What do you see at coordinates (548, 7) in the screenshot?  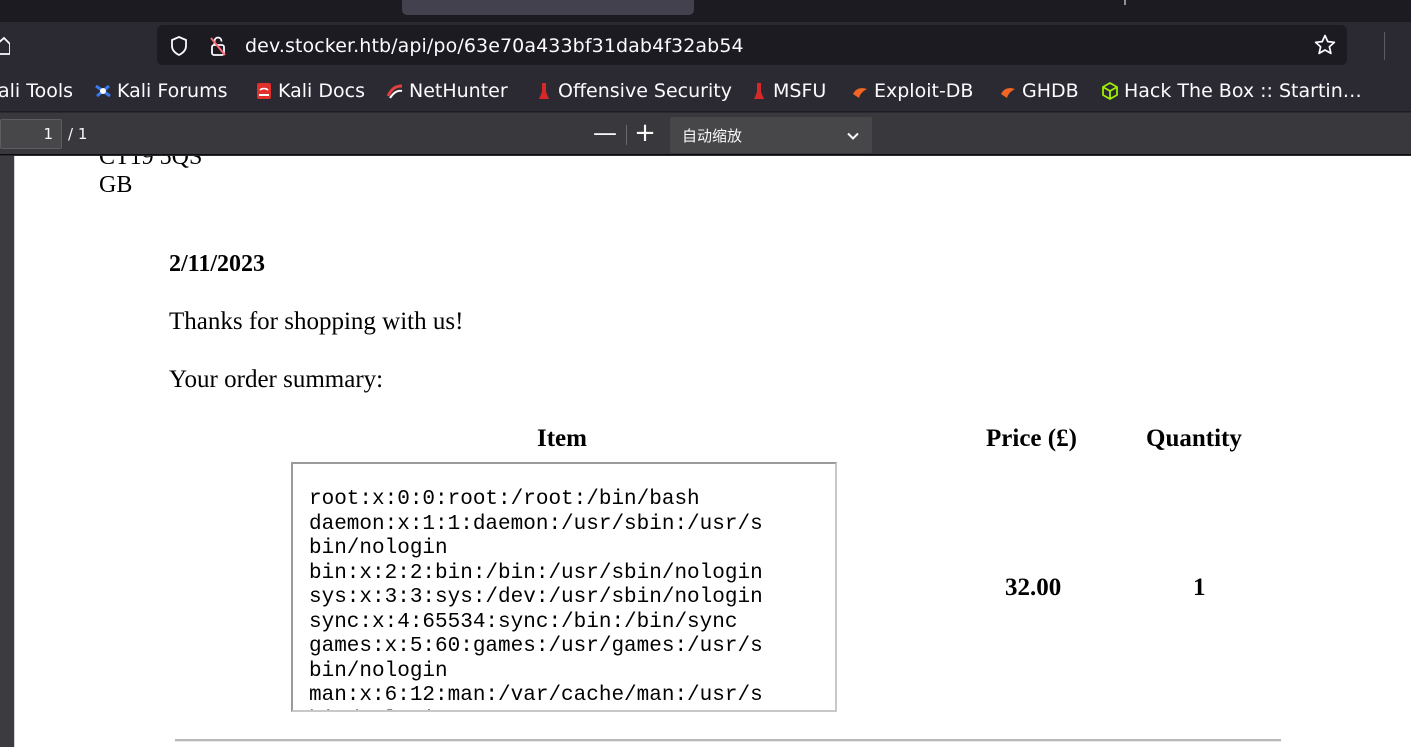 I see `active-tab` at bounding box center [548, 7].